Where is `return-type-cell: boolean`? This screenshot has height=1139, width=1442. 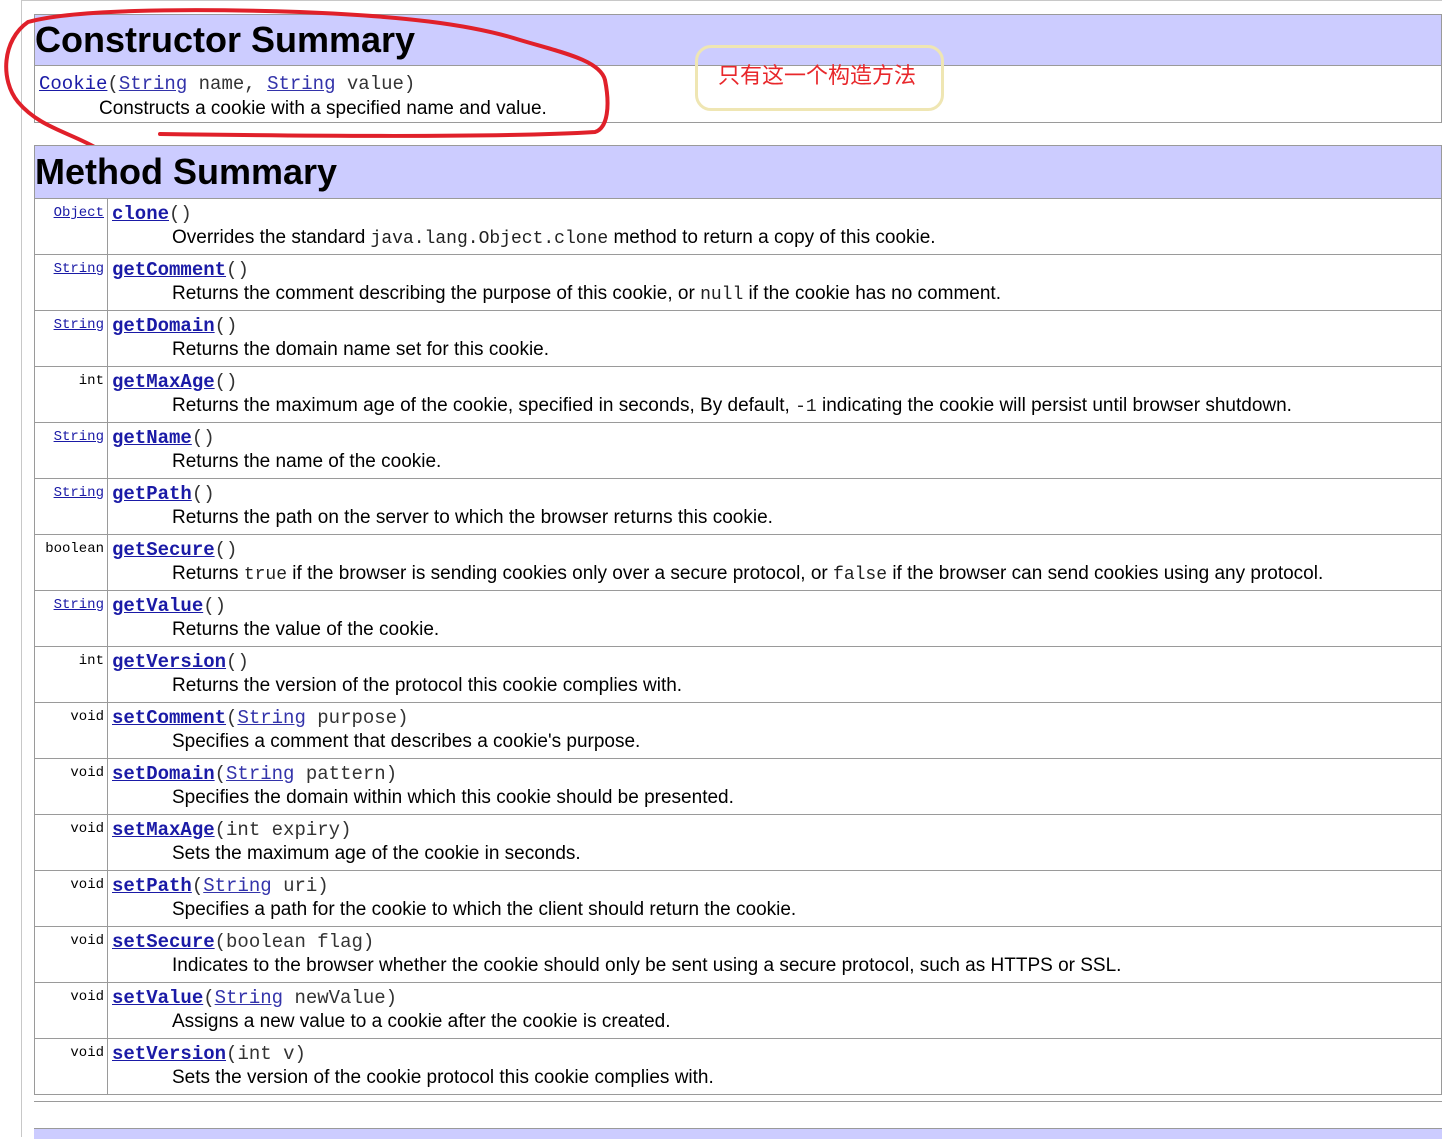 return-type-cell: boolean is located at coordinates (71, 562).